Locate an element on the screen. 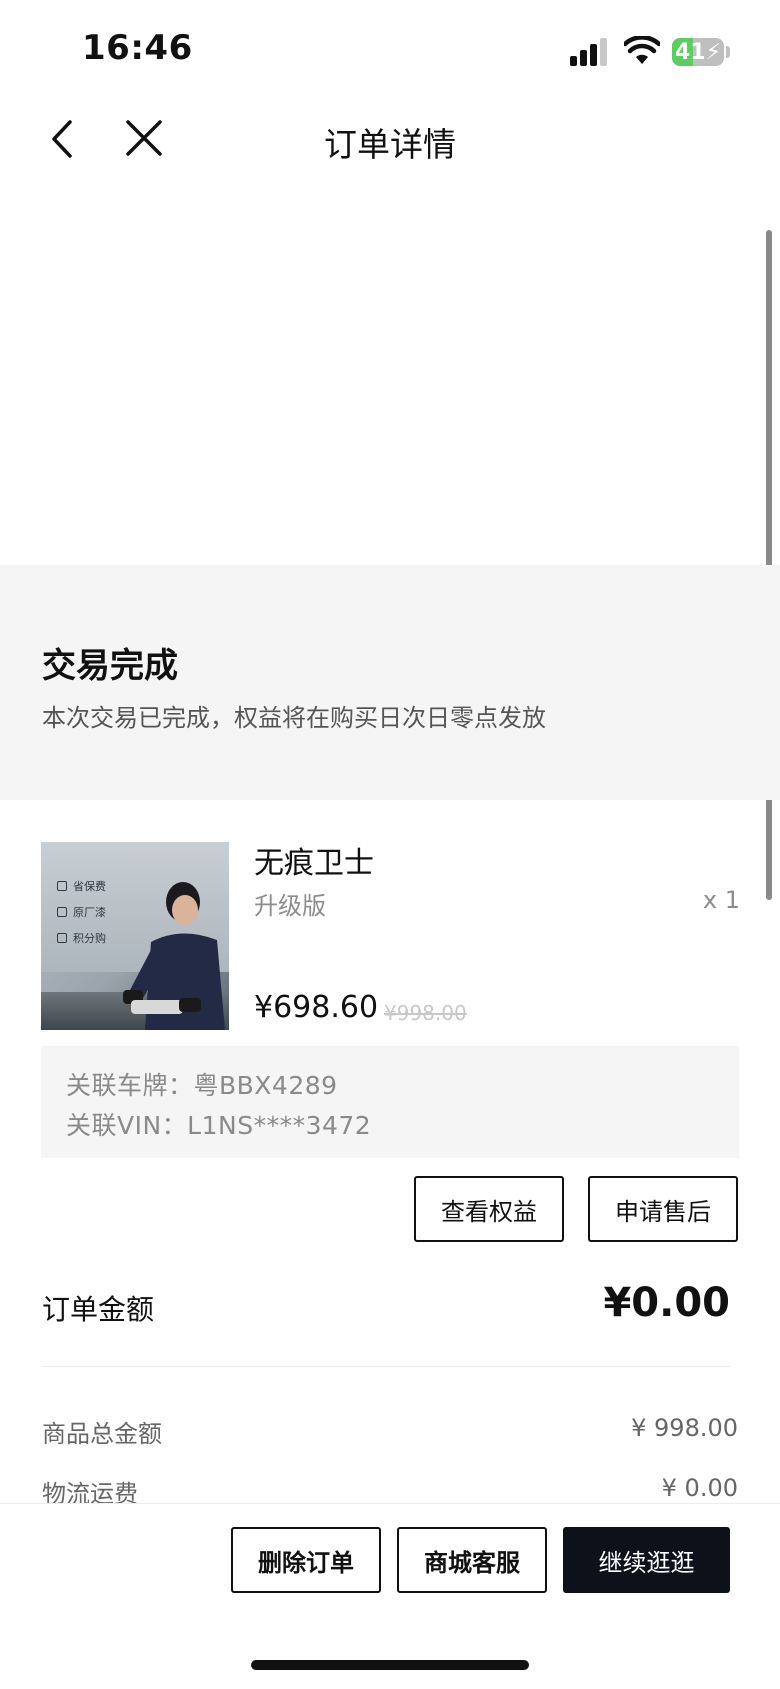  battery-level-text: 41 ⚡ is located at coordinates (698, 52).